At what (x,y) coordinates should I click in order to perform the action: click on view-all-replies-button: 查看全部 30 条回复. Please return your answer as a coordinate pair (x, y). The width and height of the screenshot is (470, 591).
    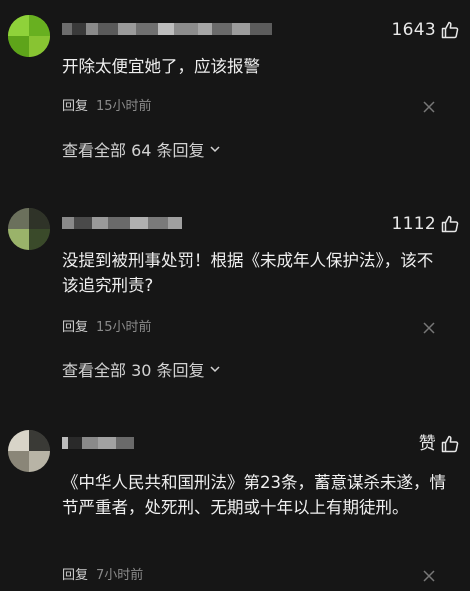
    Looking at the image, I should click on (141, 369).